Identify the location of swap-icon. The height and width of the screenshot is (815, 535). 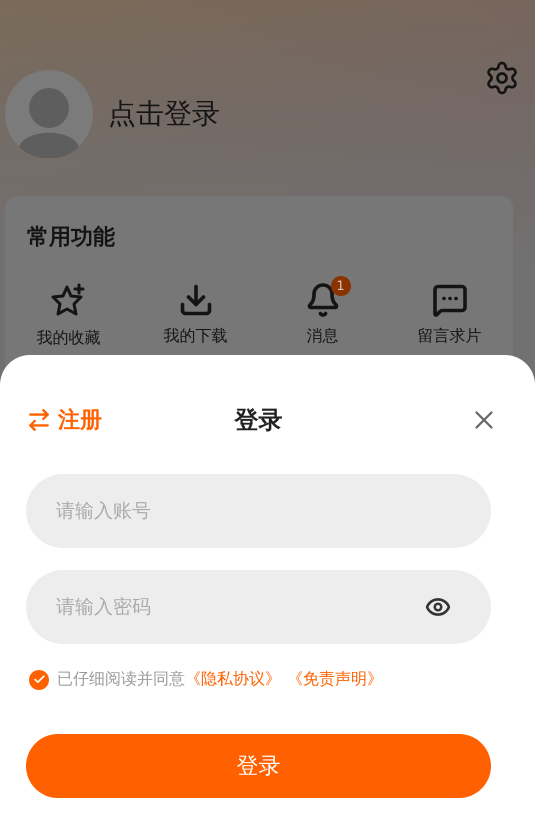
(39, 420).